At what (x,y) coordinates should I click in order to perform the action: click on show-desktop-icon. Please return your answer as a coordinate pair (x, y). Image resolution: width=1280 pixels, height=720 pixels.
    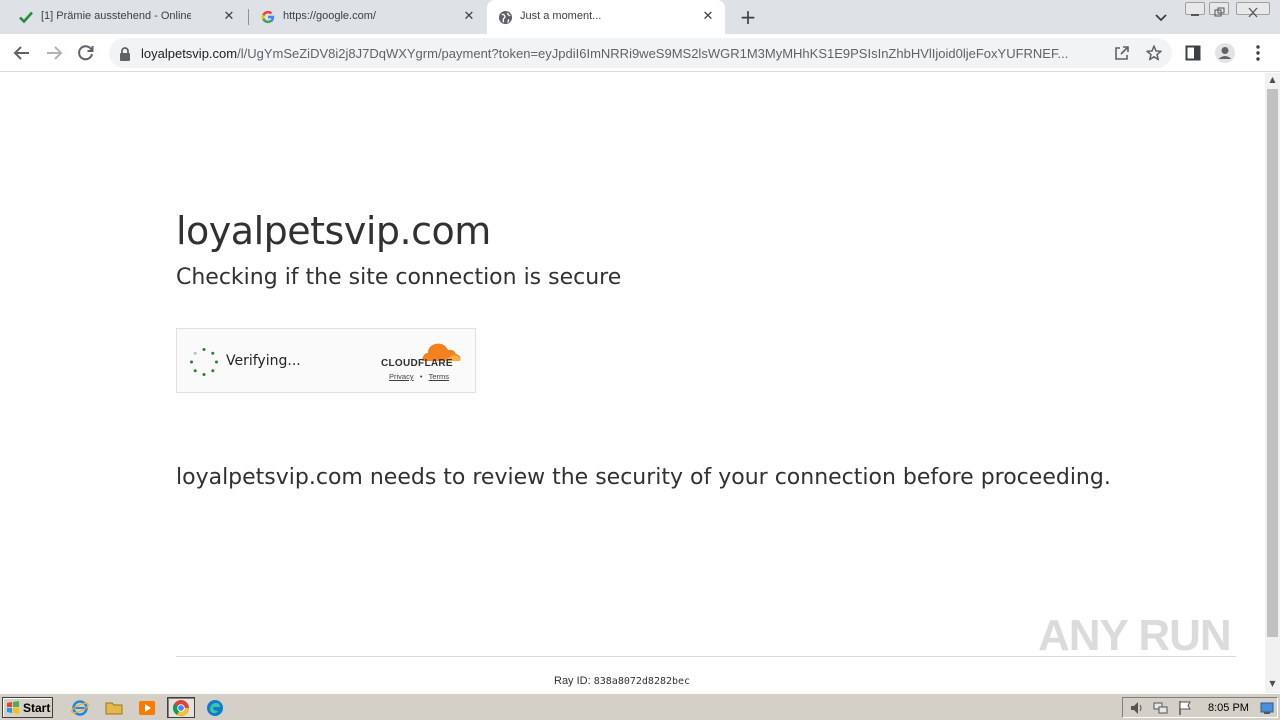
    Looking at the image, I should click on (1267, 708).